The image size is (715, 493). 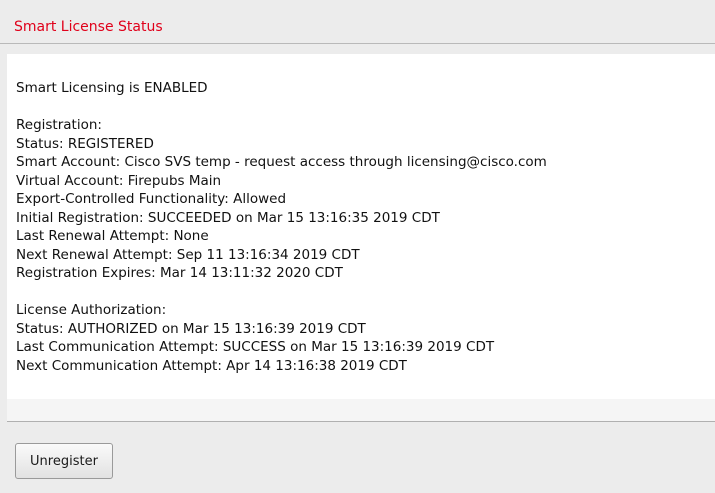 I want to click on status-line: Last Renewal Attempt: None, so click(x=112, y=236).